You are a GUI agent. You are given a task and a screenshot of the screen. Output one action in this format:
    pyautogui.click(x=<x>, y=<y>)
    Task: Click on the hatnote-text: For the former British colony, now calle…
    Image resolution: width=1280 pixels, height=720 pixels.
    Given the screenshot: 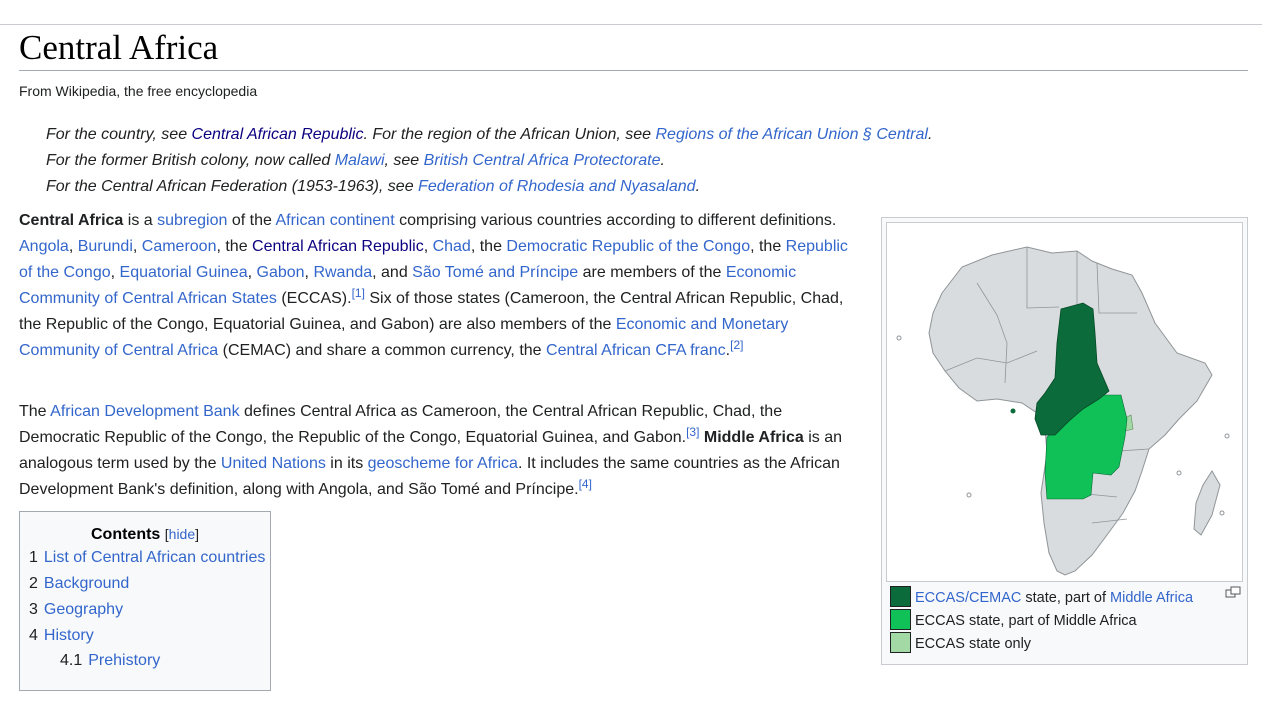 What is the action you would take?
    pyautogui.click(x=190, y=160)
    